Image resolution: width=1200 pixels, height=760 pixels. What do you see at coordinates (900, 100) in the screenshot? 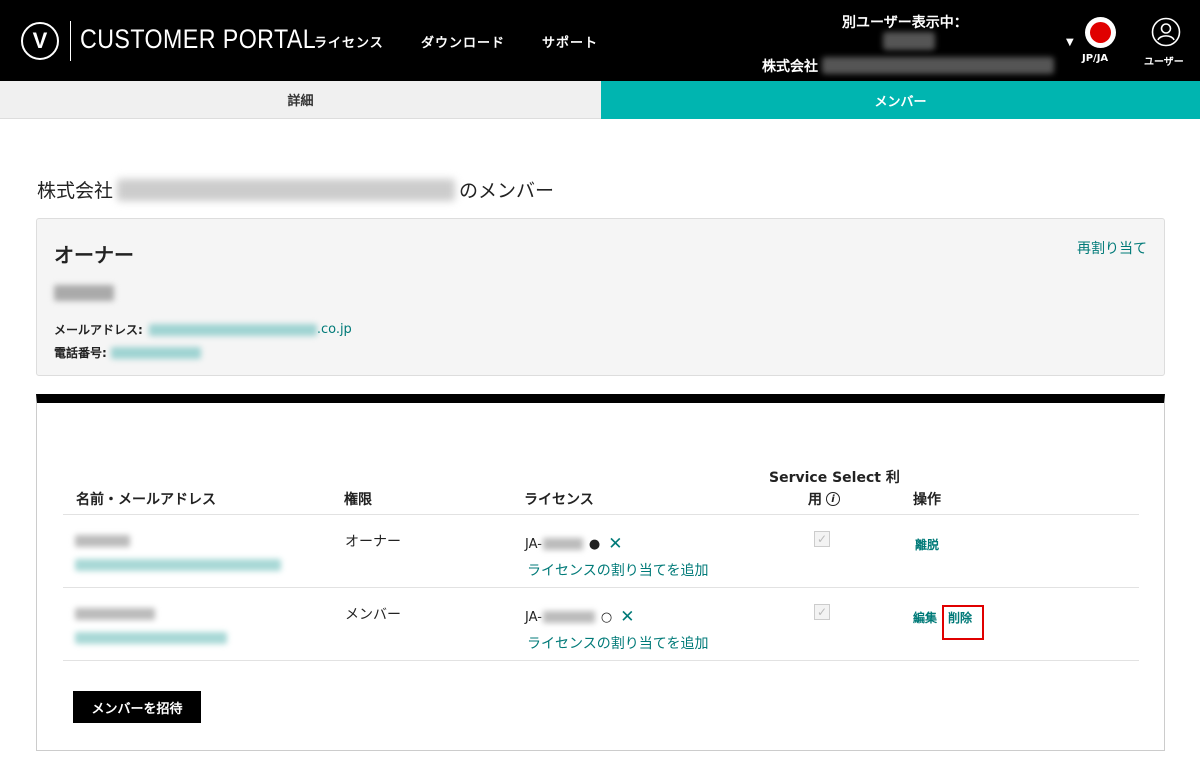
I see `tab-members: メンバー` at bounding box center [900, 100].